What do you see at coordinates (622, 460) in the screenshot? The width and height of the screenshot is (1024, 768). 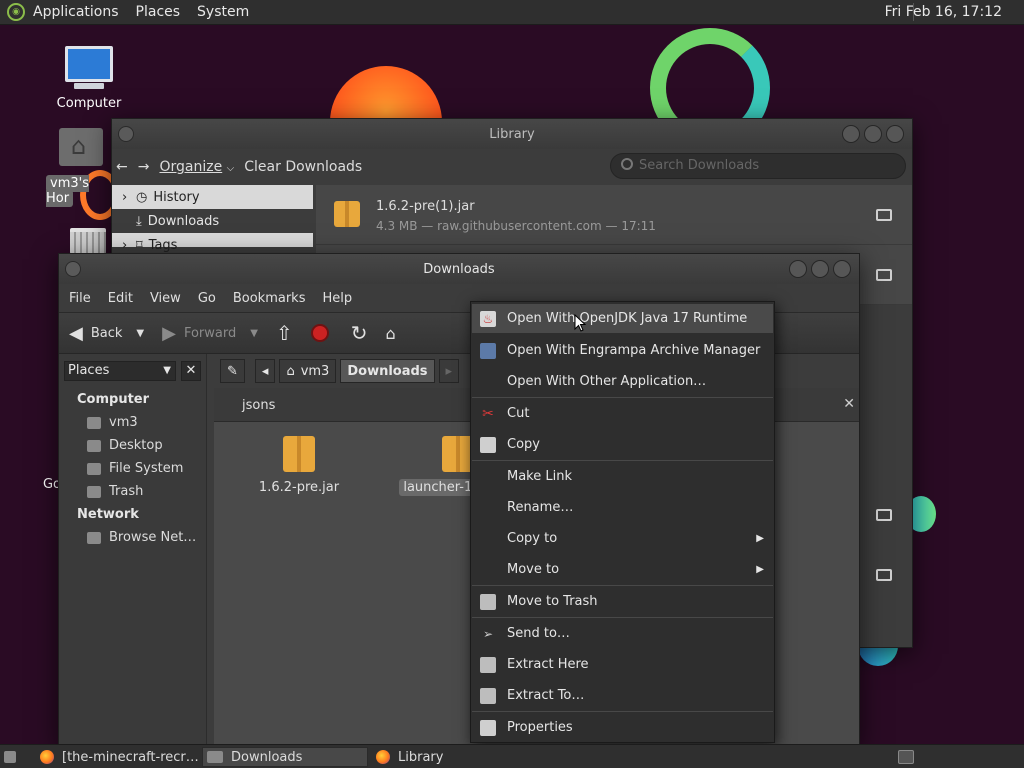 I see `menu-separator` at bounding box center [622, 460].